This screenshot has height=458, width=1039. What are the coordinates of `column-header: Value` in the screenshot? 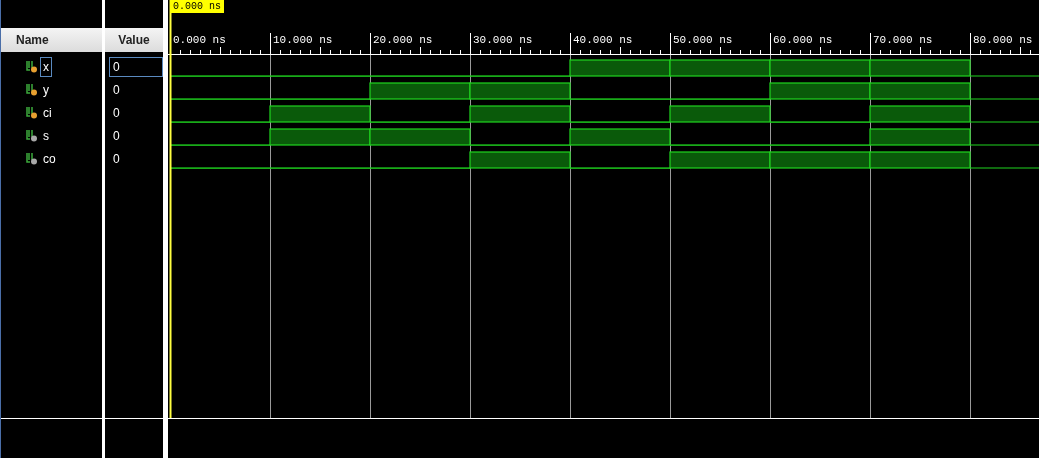 It's located at (134, 40).